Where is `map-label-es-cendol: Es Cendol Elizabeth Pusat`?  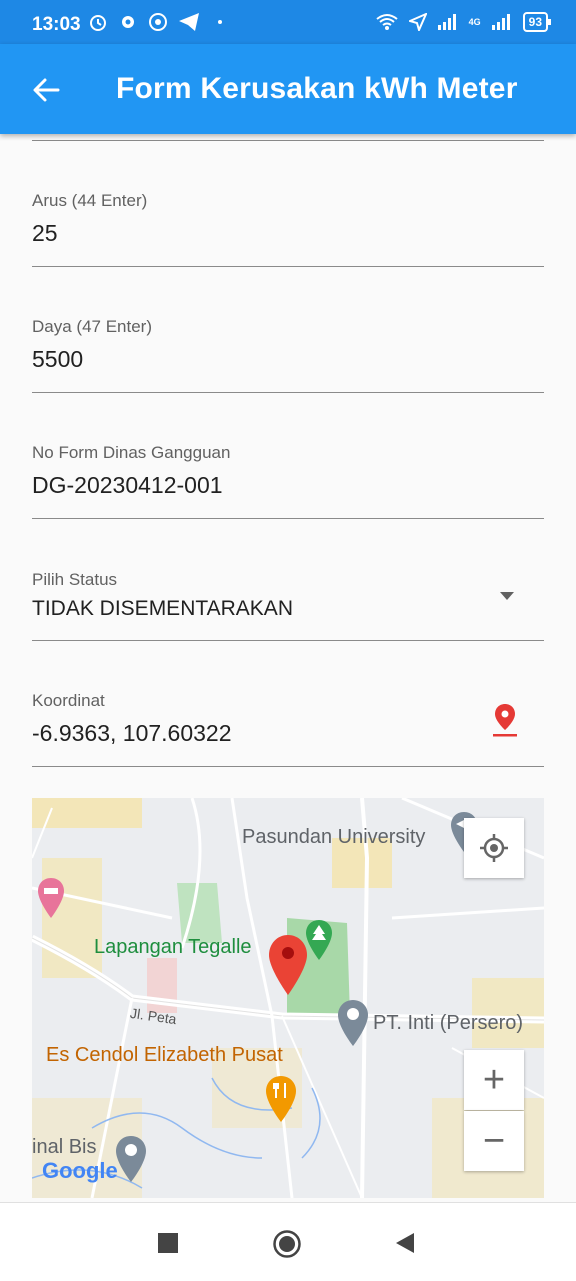
map-label-es-cendol: Es Cendol Elizabeth Pusat is located at coordinates (164, 1055).